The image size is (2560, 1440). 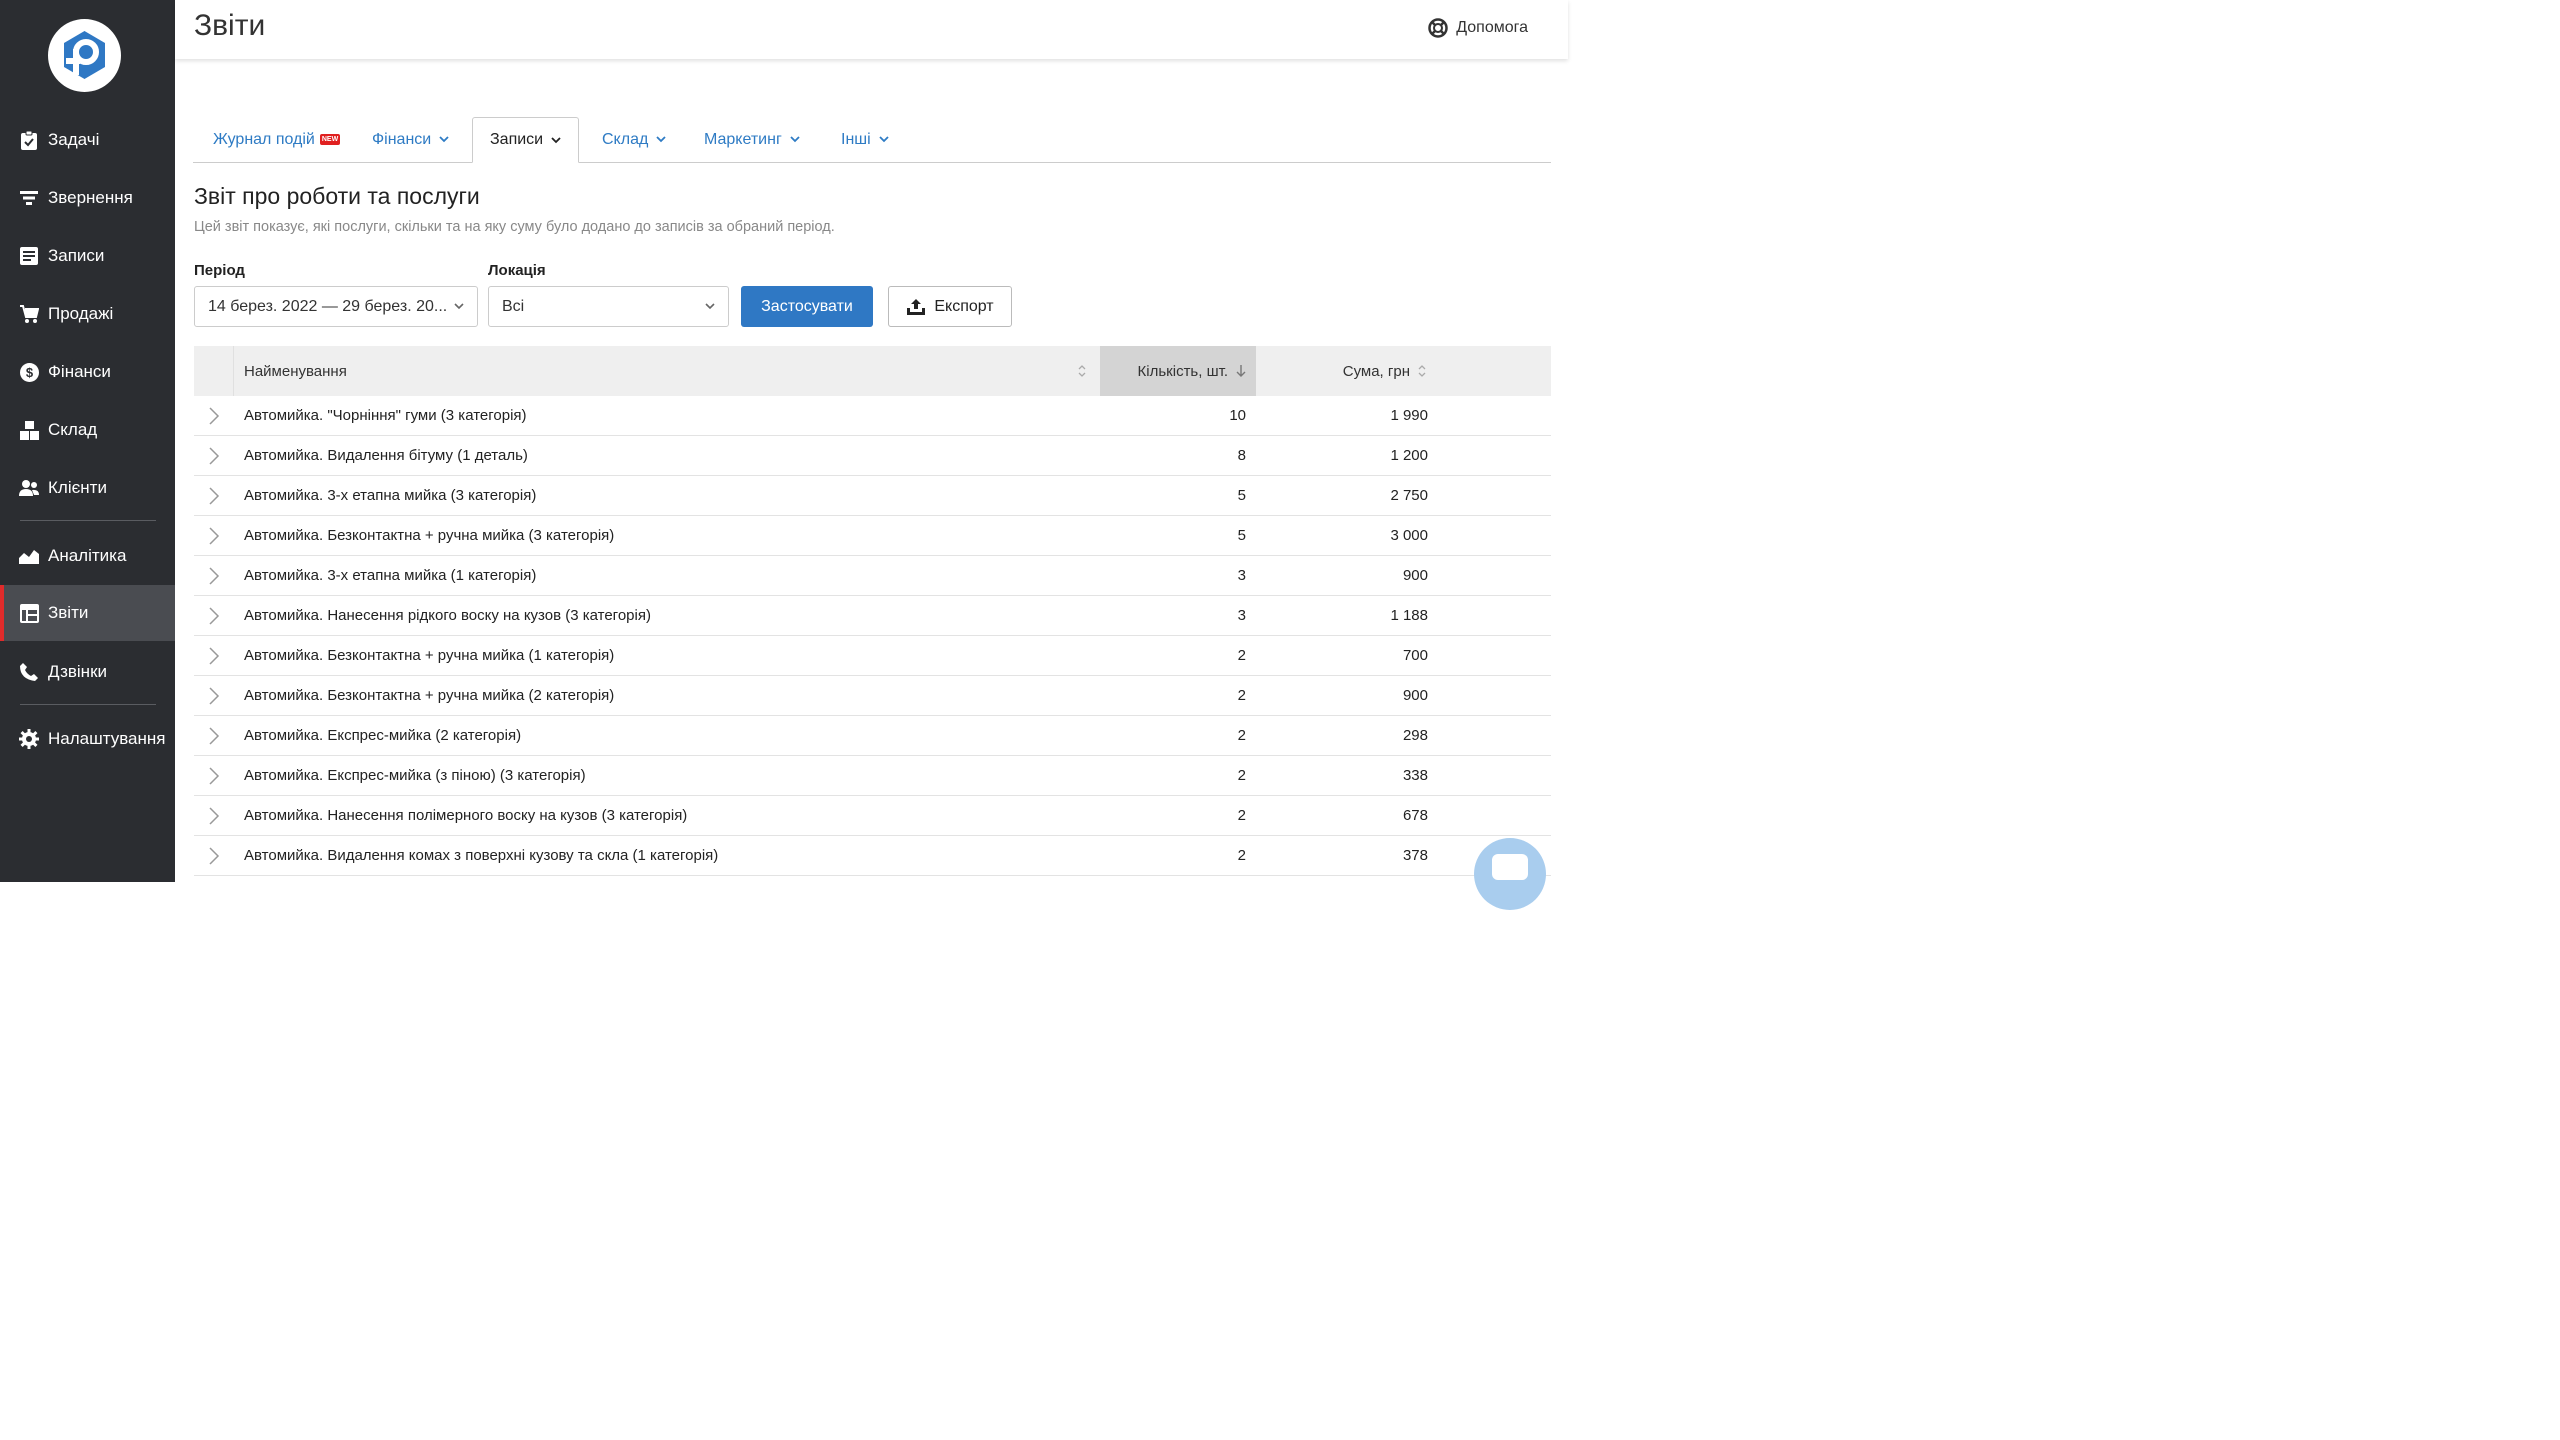 I want to click on sidebar-item-settings: Налаштування, so click(x=87, y=739).